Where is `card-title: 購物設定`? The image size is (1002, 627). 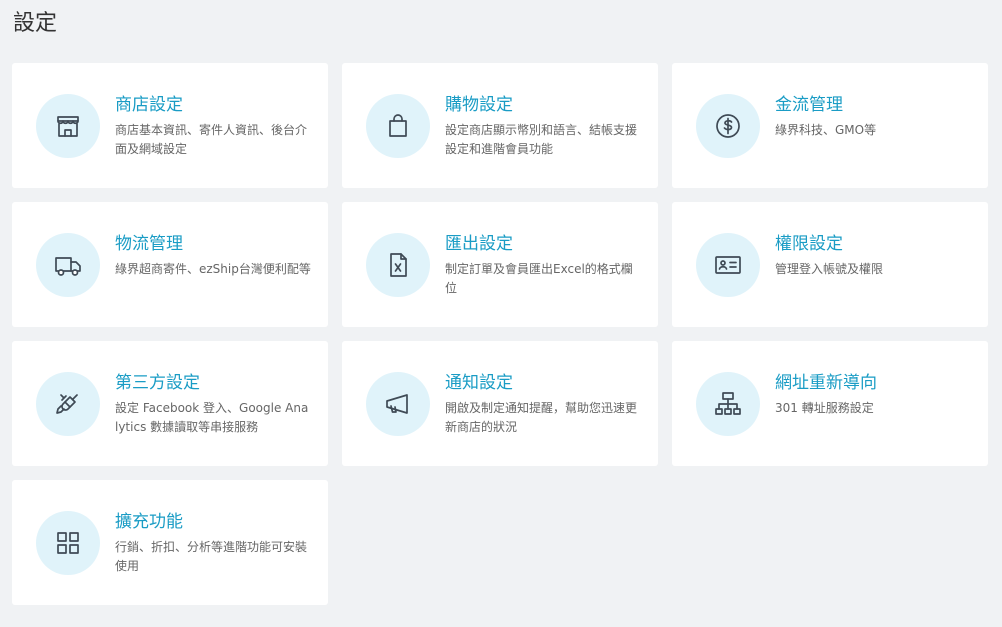
card-title: 購物設定 is located at coordinates (479, 105).